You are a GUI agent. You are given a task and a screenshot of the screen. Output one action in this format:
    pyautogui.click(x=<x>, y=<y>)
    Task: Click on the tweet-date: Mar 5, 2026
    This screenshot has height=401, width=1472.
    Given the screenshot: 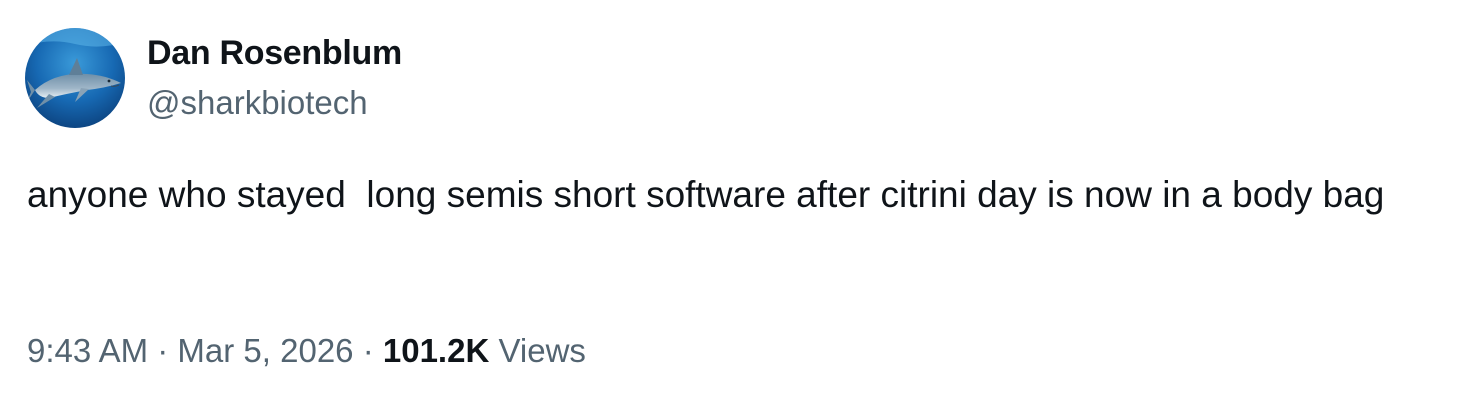 What is the action you would take?
    pyautogui.click(x=265, y=350)
    